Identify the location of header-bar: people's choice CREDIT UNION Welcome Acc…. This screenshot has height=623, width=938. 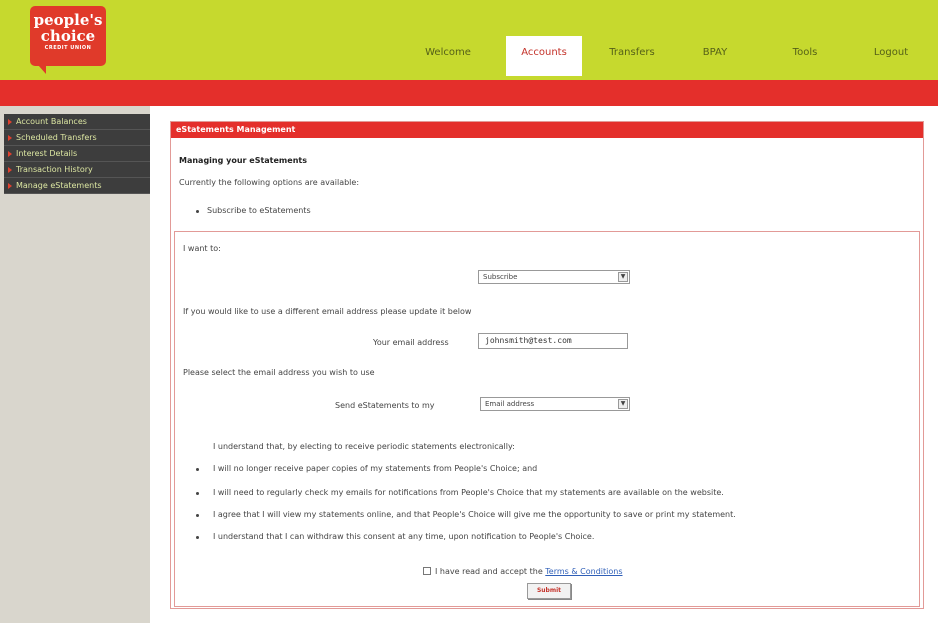
(469, 40).